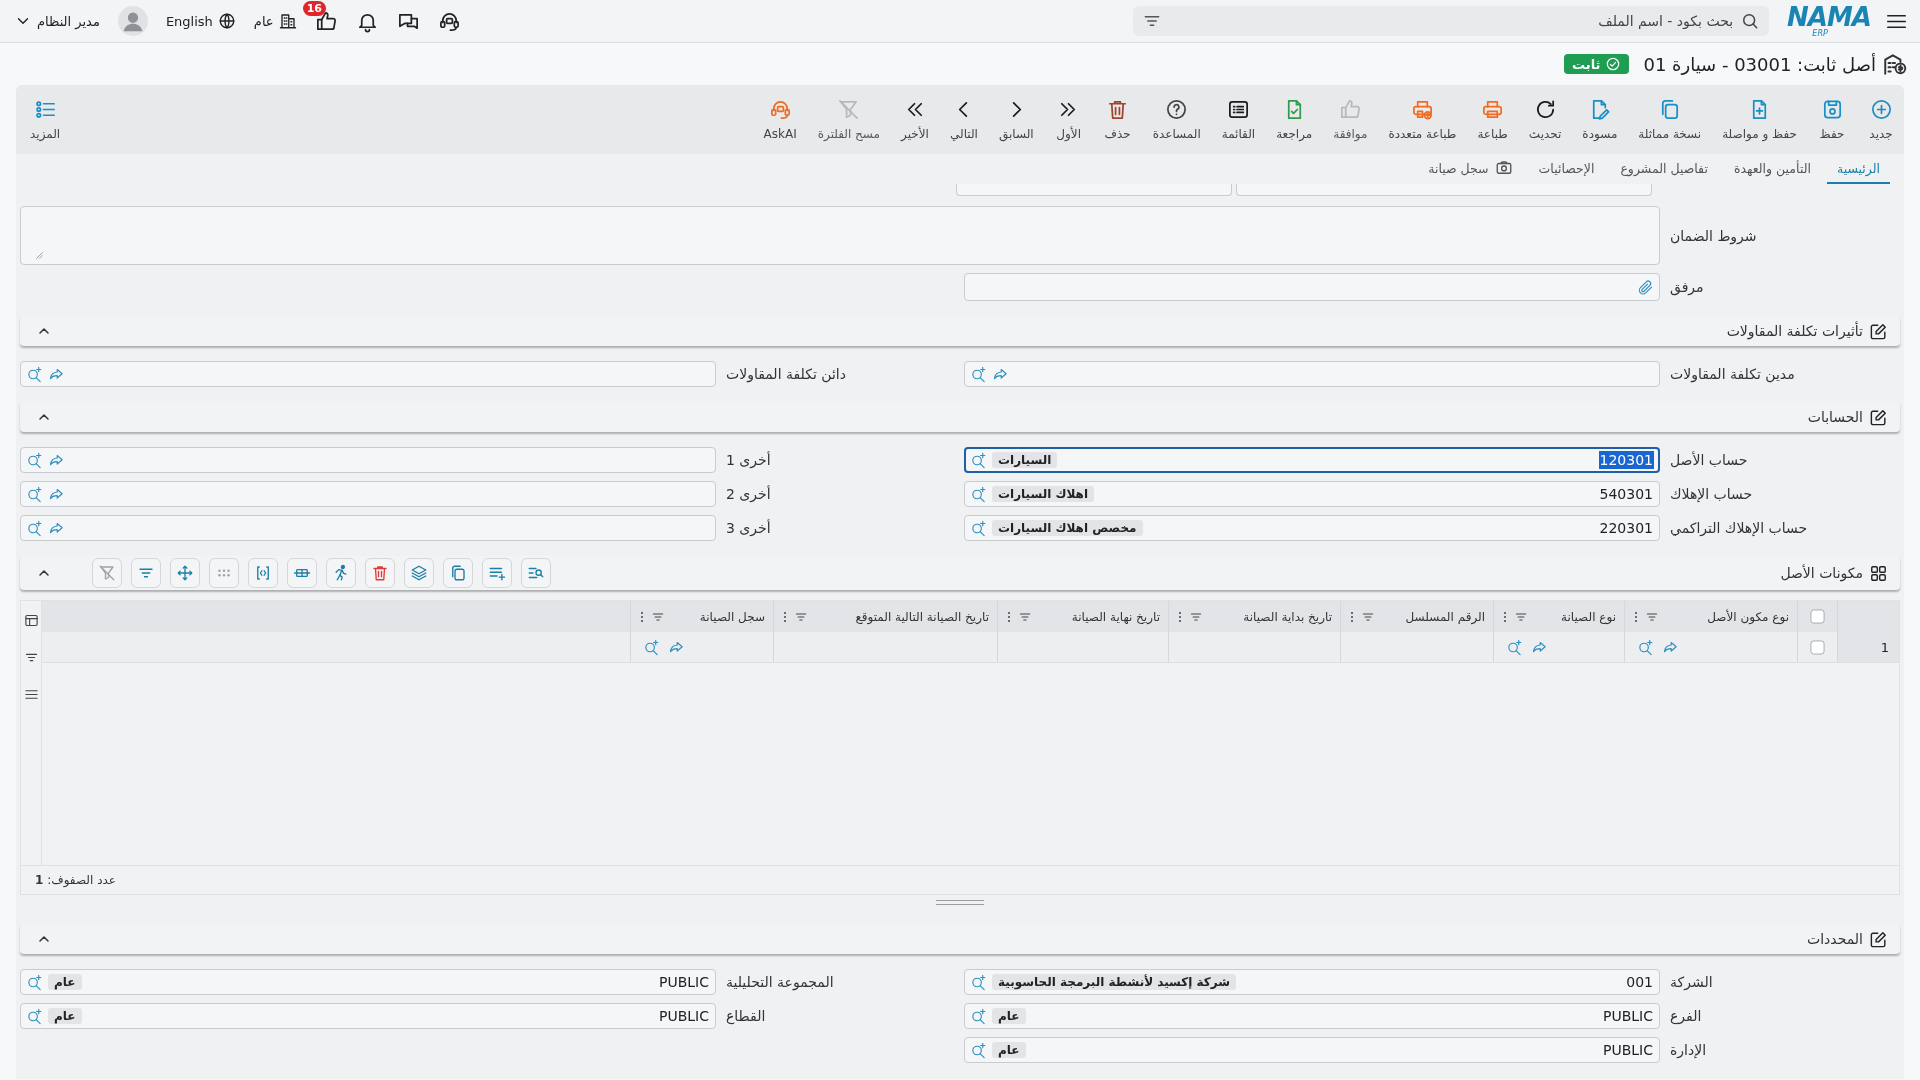 This screenshot has width=1920, height=1080. I want to click on menu-icon, so click(31, 694).